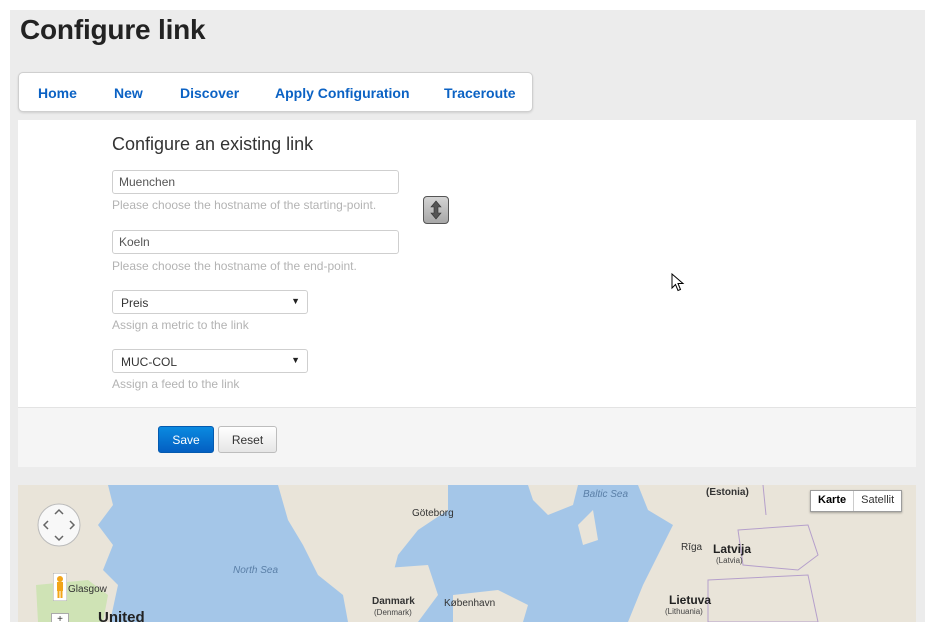  Describe the element at coordinates (186, 439) in the screenshot. I see `save-button: Save` at that location.